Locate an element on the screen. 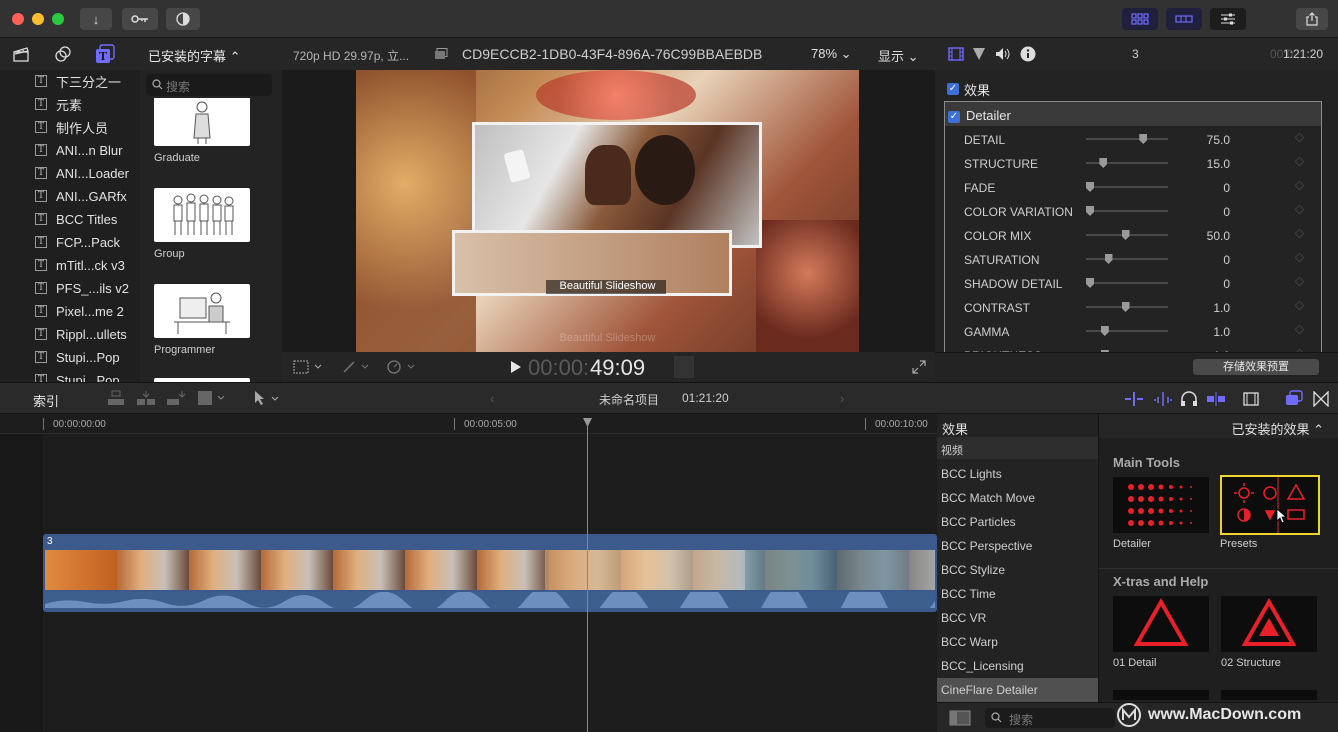 This screenshot has width=1338, height=732. display-dropdown: 显示 ⌄ is located at coordinates (898, 55).